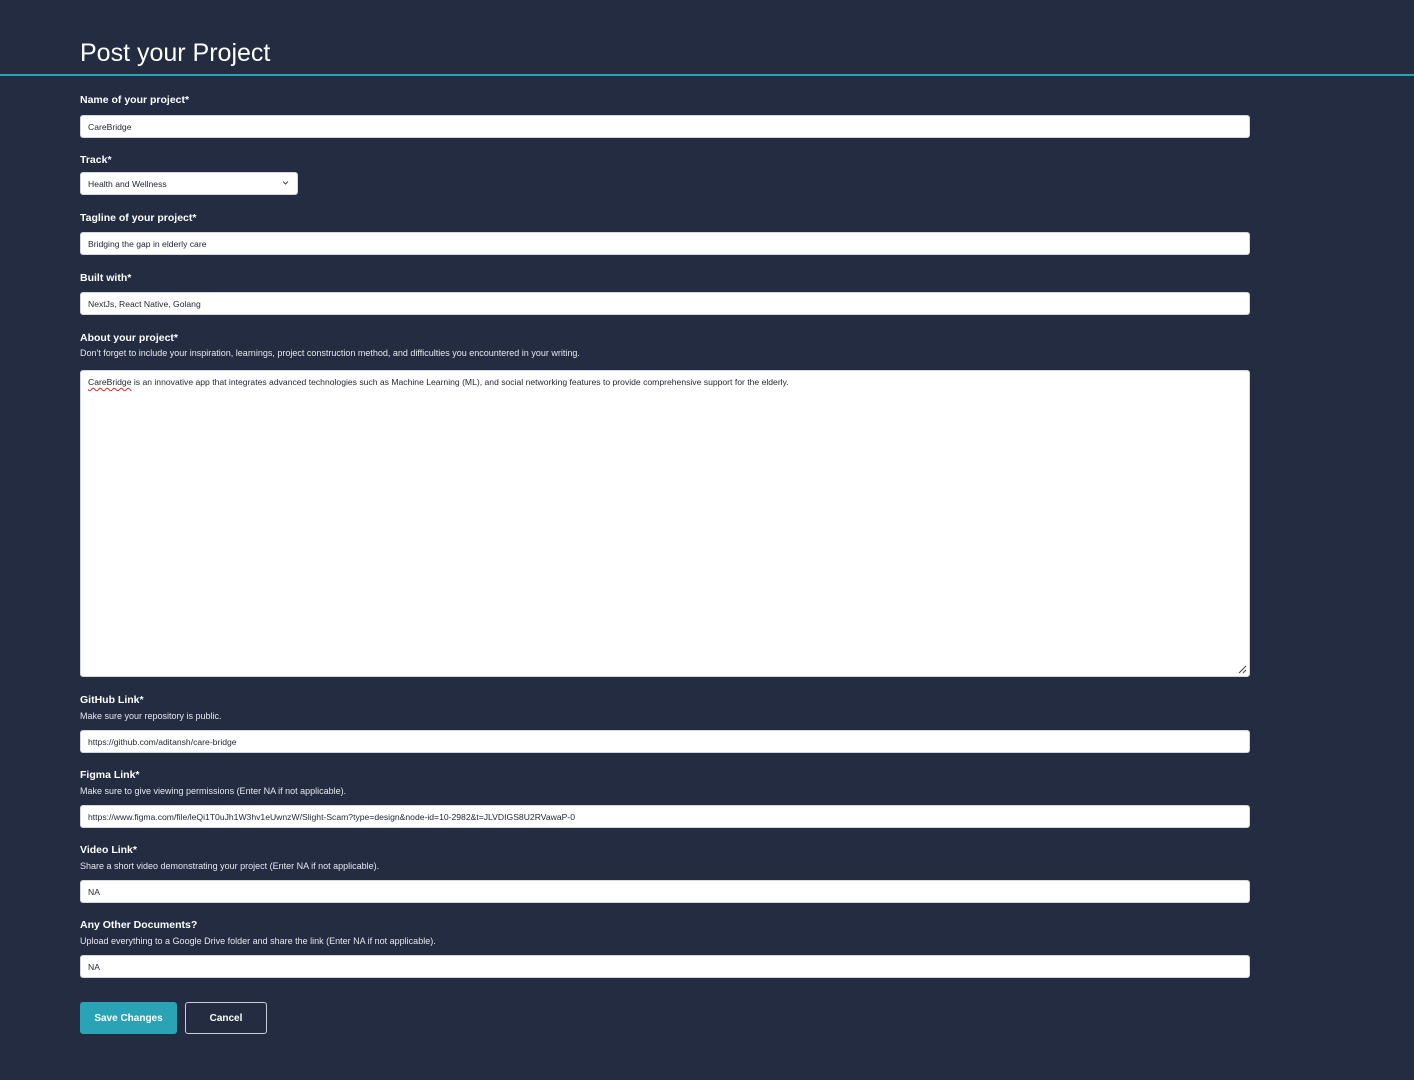 Image resolution: width=1414 pixels, height=1080 pixels. What do you see at coordinates (129, 338) in the screenshot?
I see `about-label: About your project*` at bounding box center [129, 338].